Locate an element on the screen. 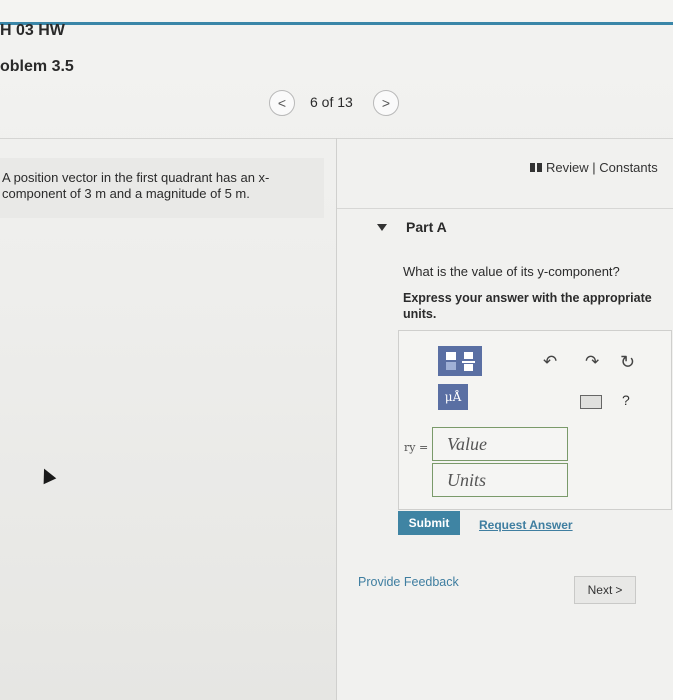 Image resolution: width=673 pixels, height=700 pixels. next-button: Next > is located at coordinates (605, 590).